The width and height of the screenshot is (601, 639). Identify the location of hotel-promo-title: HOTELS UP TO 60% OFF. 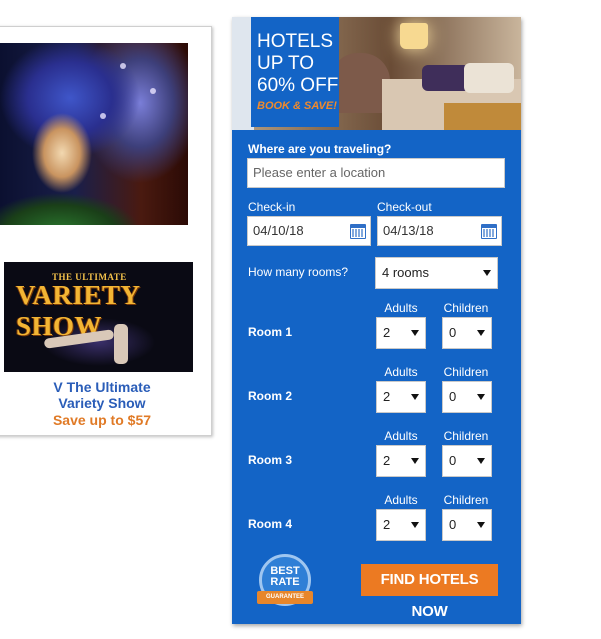
(297, 64).